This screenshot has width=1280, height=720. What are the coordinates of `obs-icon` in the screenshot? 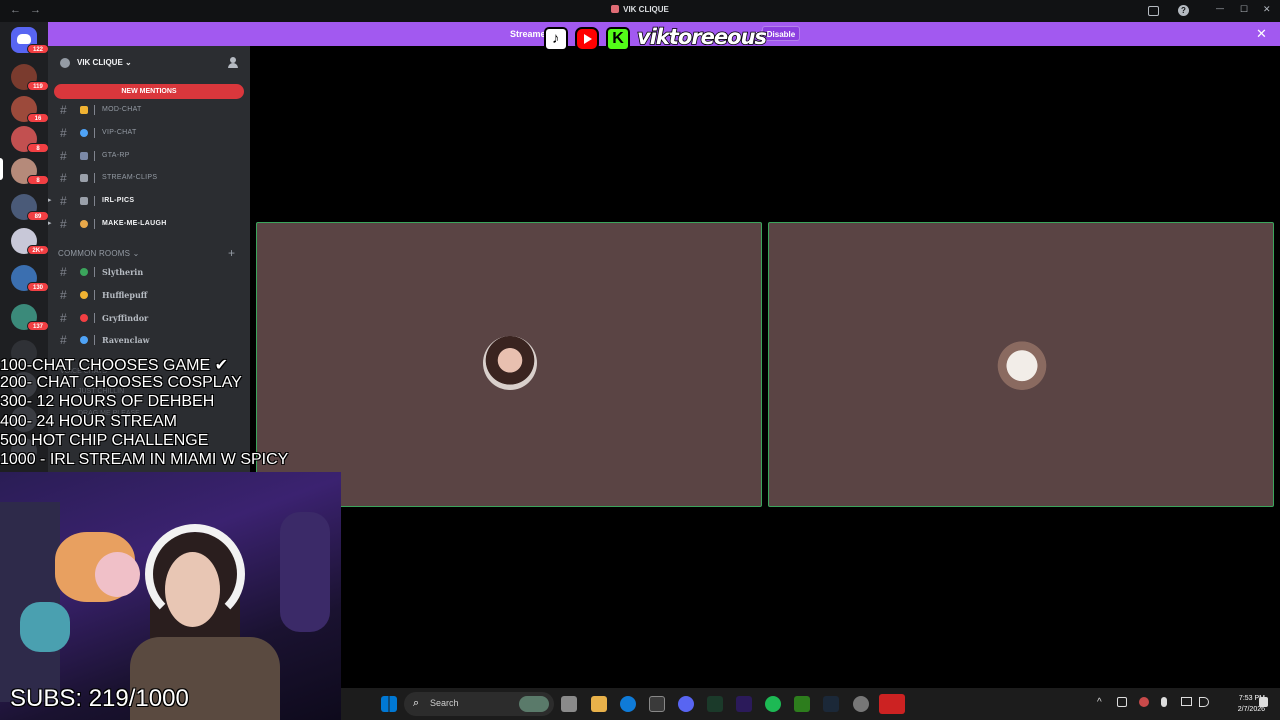 It's located at (861, 704).